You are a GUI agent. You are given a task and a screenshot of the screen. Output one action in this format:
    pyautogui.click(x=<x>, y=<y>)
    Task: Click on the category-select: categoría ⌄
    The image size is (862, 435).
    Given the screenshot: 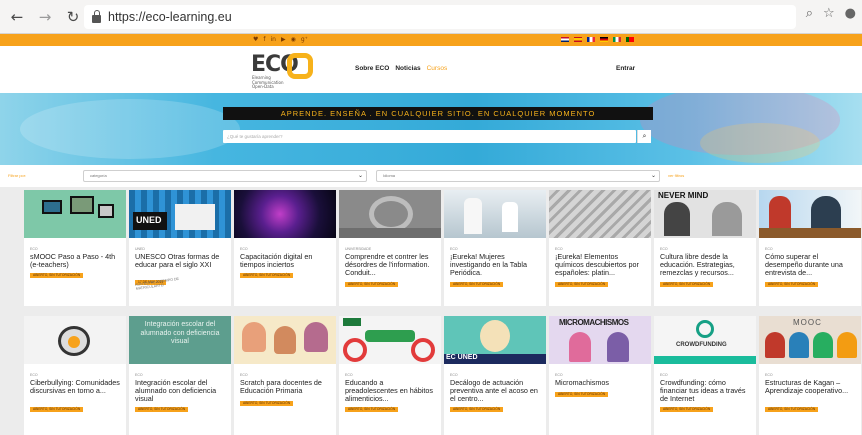 What is the action you would take?
    pyautogui.click(x=225, y=176)
    